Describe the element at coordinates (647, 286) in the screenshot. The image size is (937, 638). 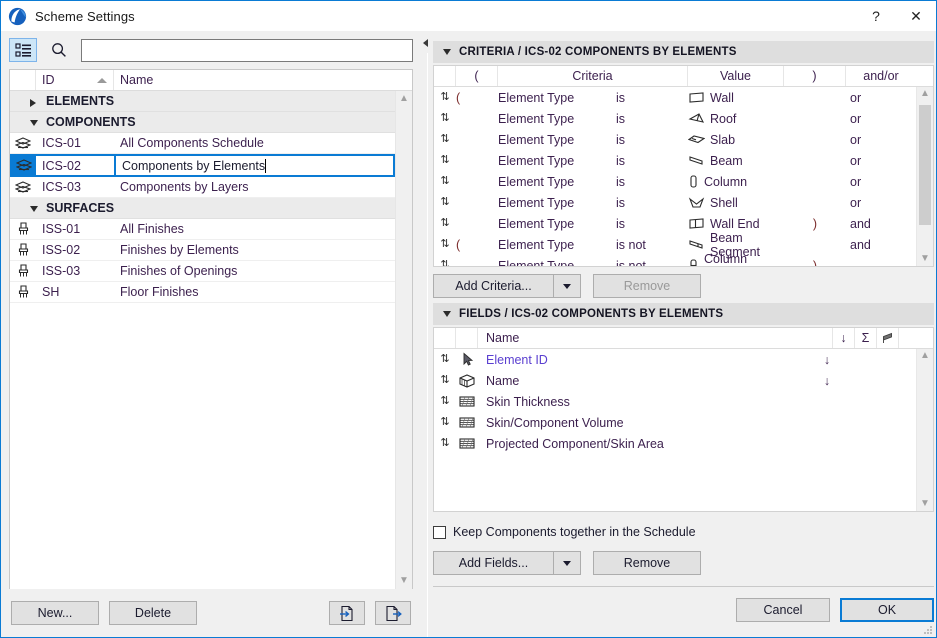
I see `remove-criteria-button: Remove` at that location.